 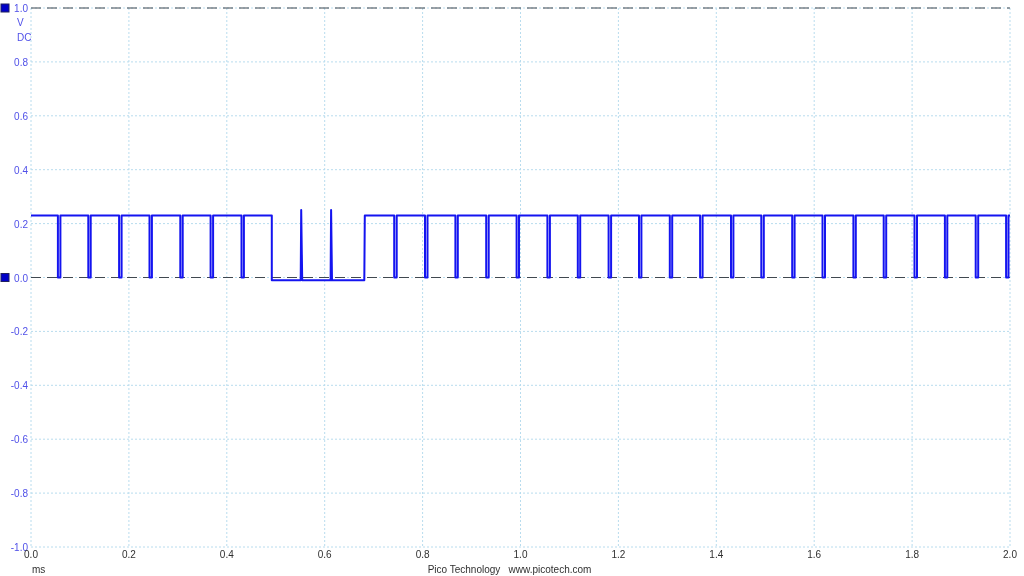 What do you see at coordinates (814, 554) in the screenshot?
I see `x-axis-tick-label: 1.6` at bounding box center [814, 554].